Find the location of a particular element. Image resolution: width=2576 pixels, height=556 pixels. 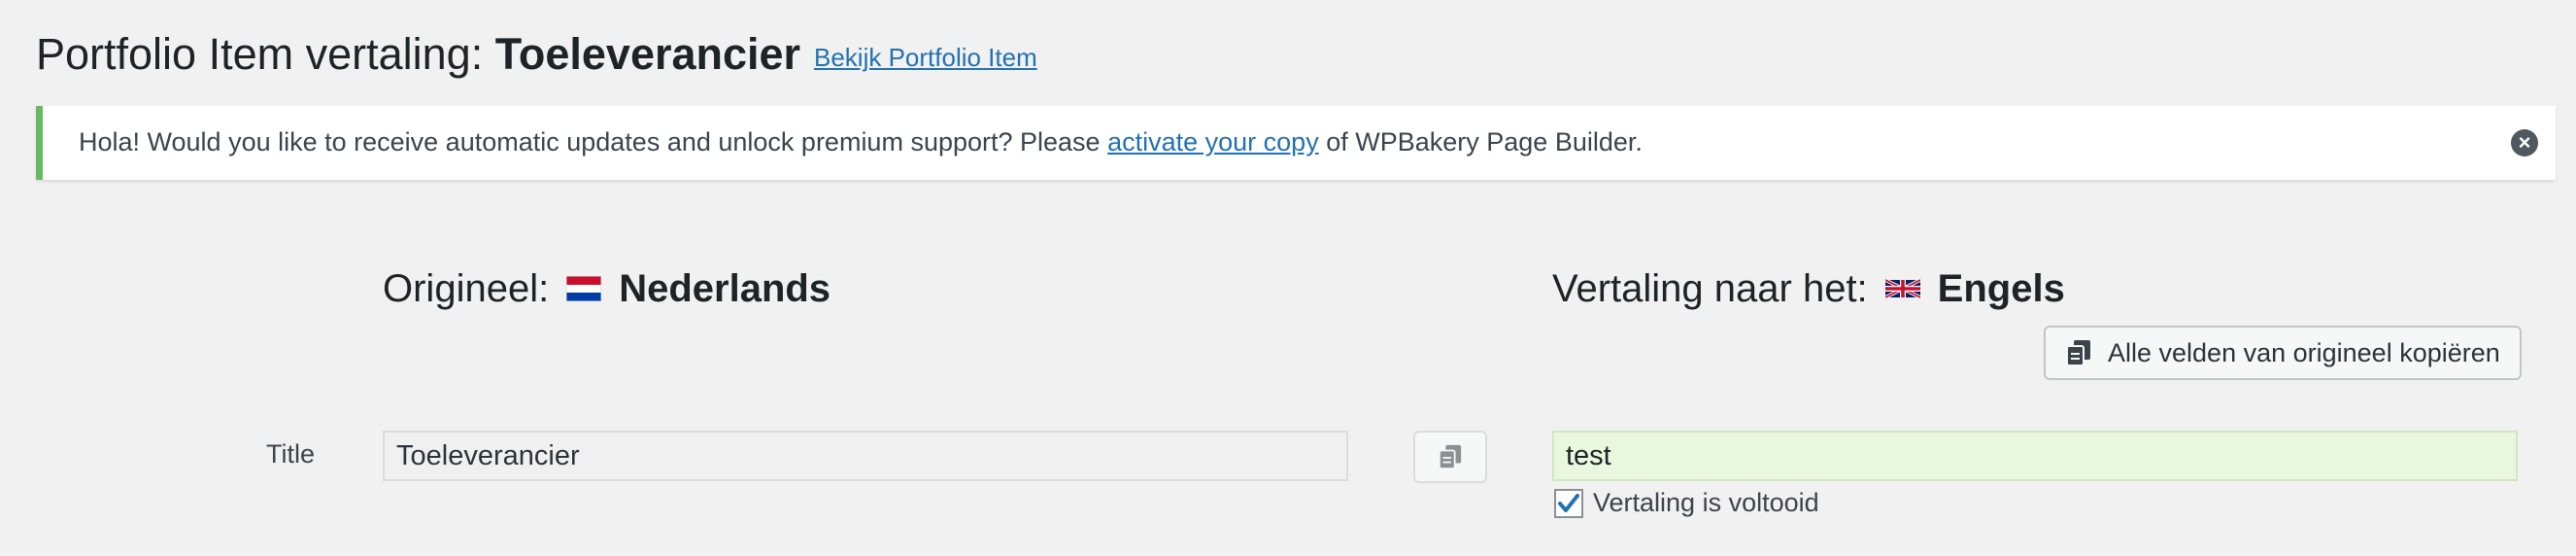

copy-title-button is located at coordinates (1450, 457).